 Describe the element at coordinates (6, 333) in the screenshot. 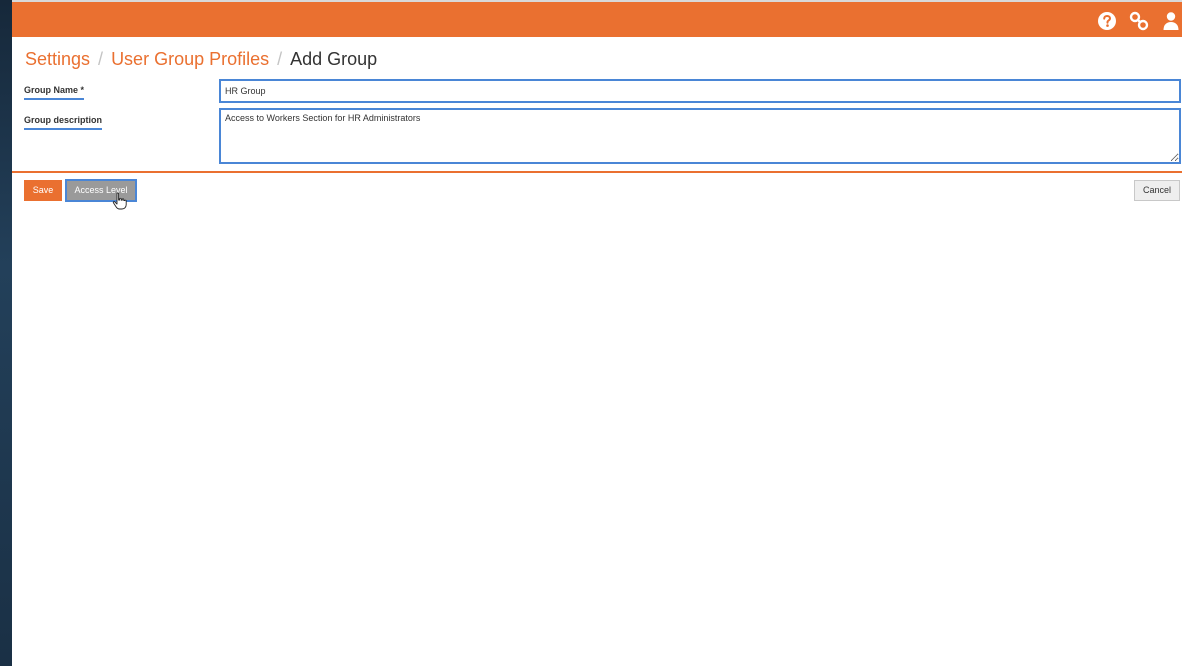

I see `desktop-background` at that location.